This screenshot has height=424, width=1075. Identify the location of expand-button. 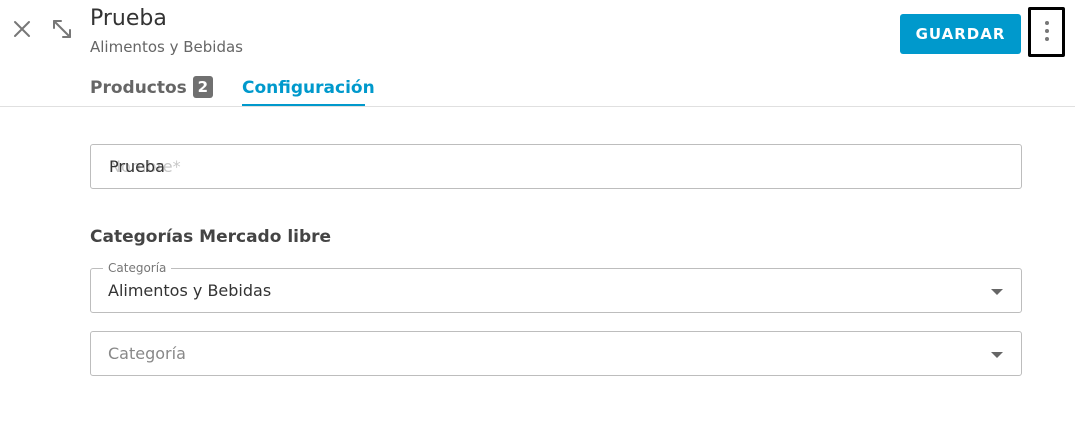
(62, 29).